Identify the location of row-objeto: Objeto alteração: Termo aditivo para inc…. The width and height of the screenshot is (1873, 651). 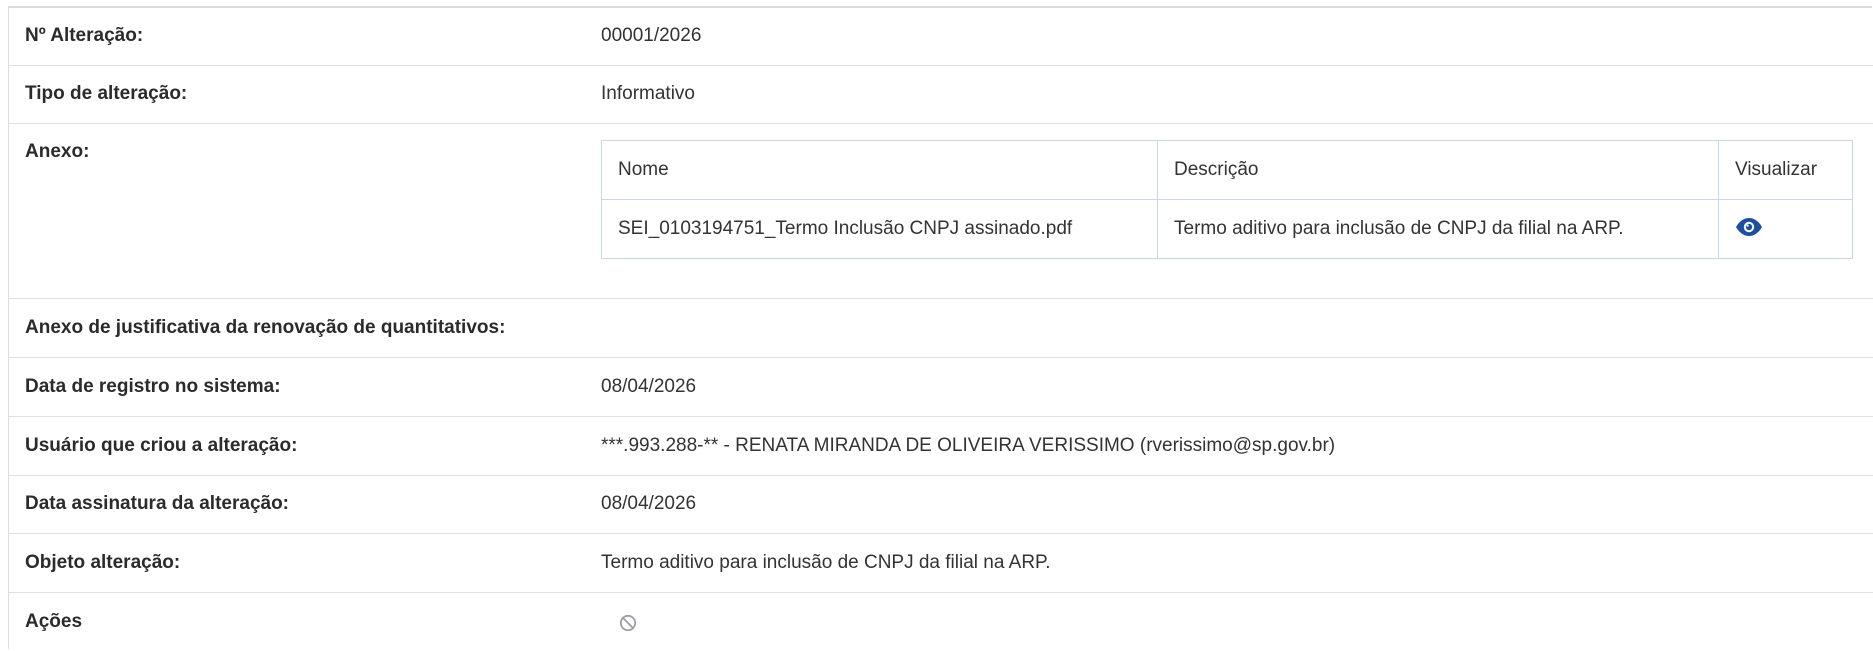
(941, 563).